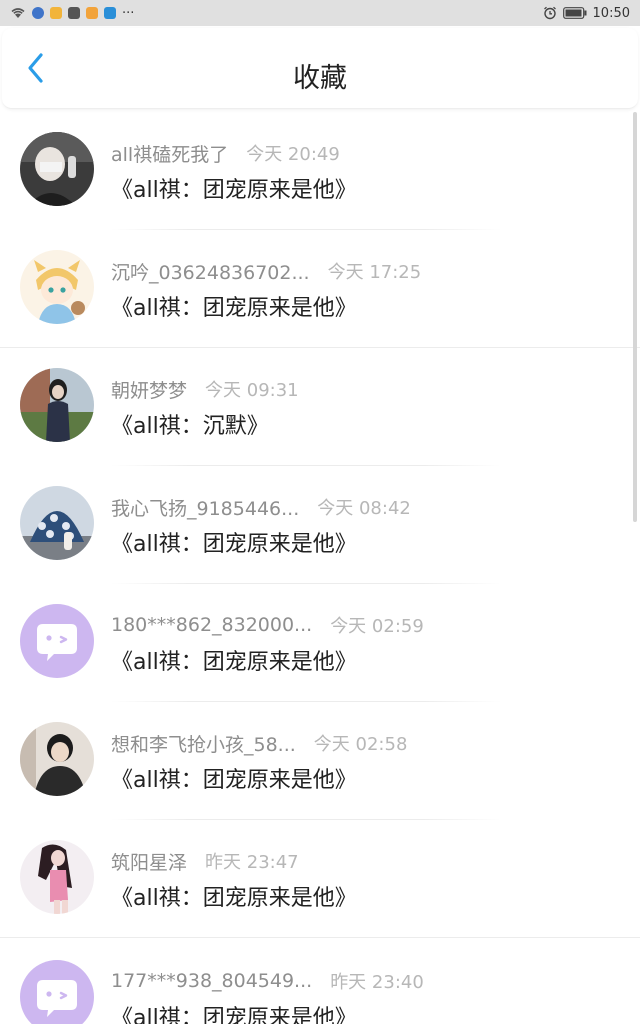 The height and width of the screenshot is (1024, 640). Describe the element at coordinates (320, 13) in the screenshot. I see `status-bar: ··· 10:50` at that location.